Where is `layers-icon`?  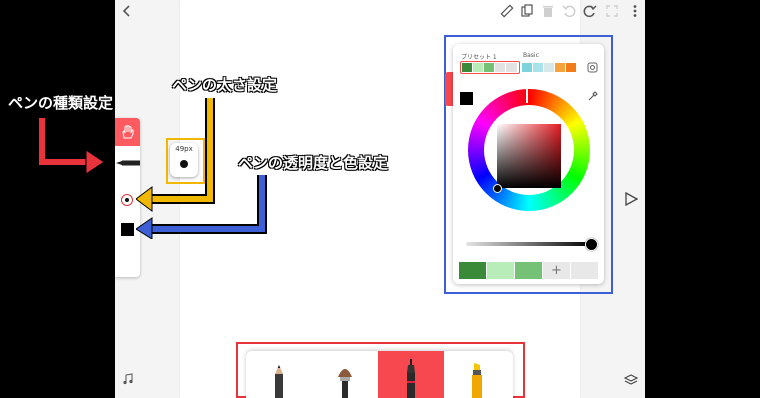 layers-icon is located at coordinates (527, 11).